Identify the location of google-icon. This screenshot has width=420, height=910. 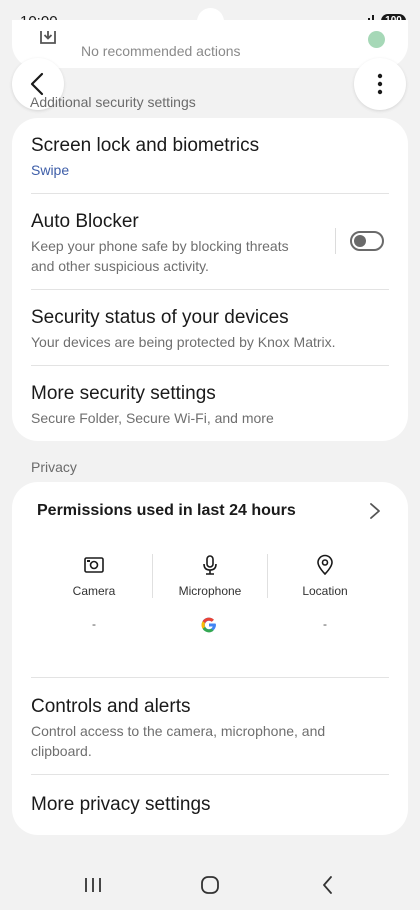
(208, 625).